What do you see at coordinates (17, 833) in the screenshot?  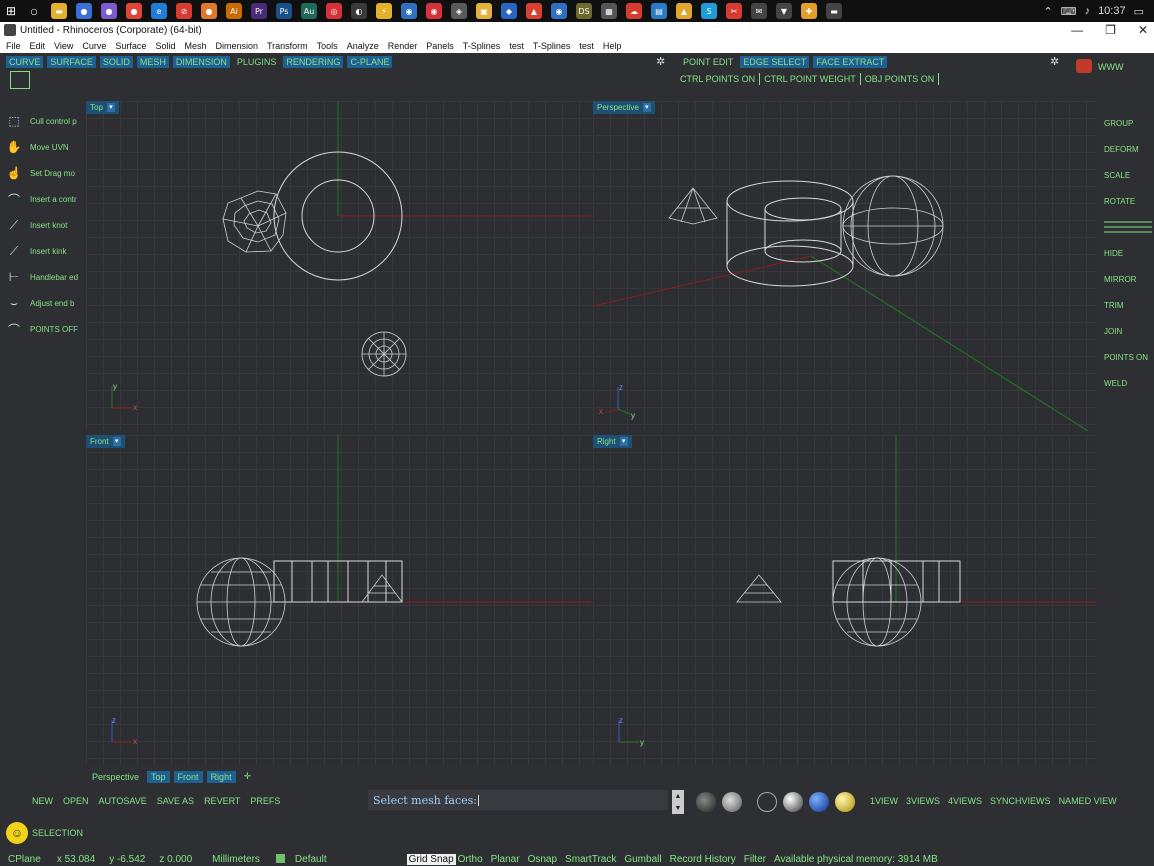 I see `smiley-icon: ☺` at bounding box center [17, 833].